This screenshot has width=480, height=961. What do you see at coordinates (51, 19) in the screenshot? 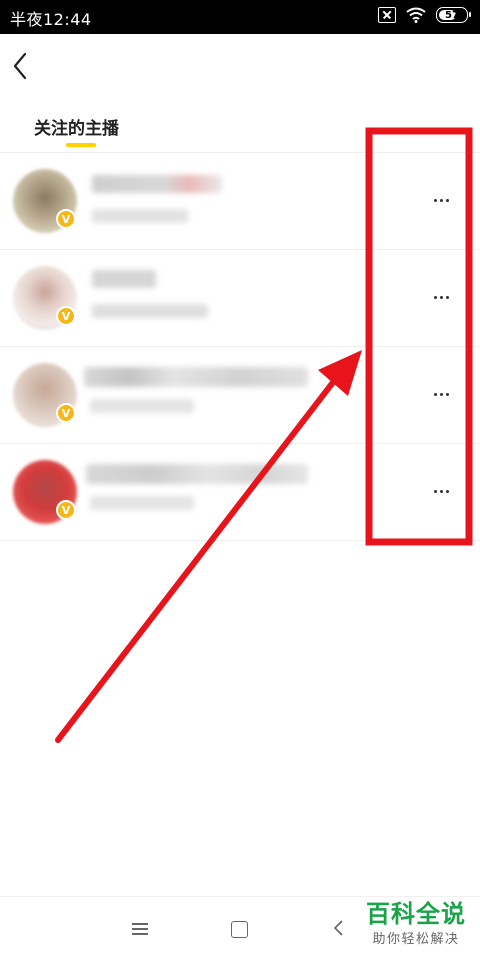
I see `status-time: 半夜12:44` at bounding box center [51, 19].